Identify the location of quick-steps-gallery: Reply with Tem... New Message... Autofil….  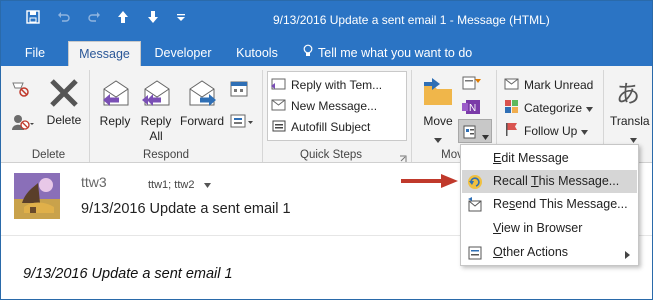
(337, 106).